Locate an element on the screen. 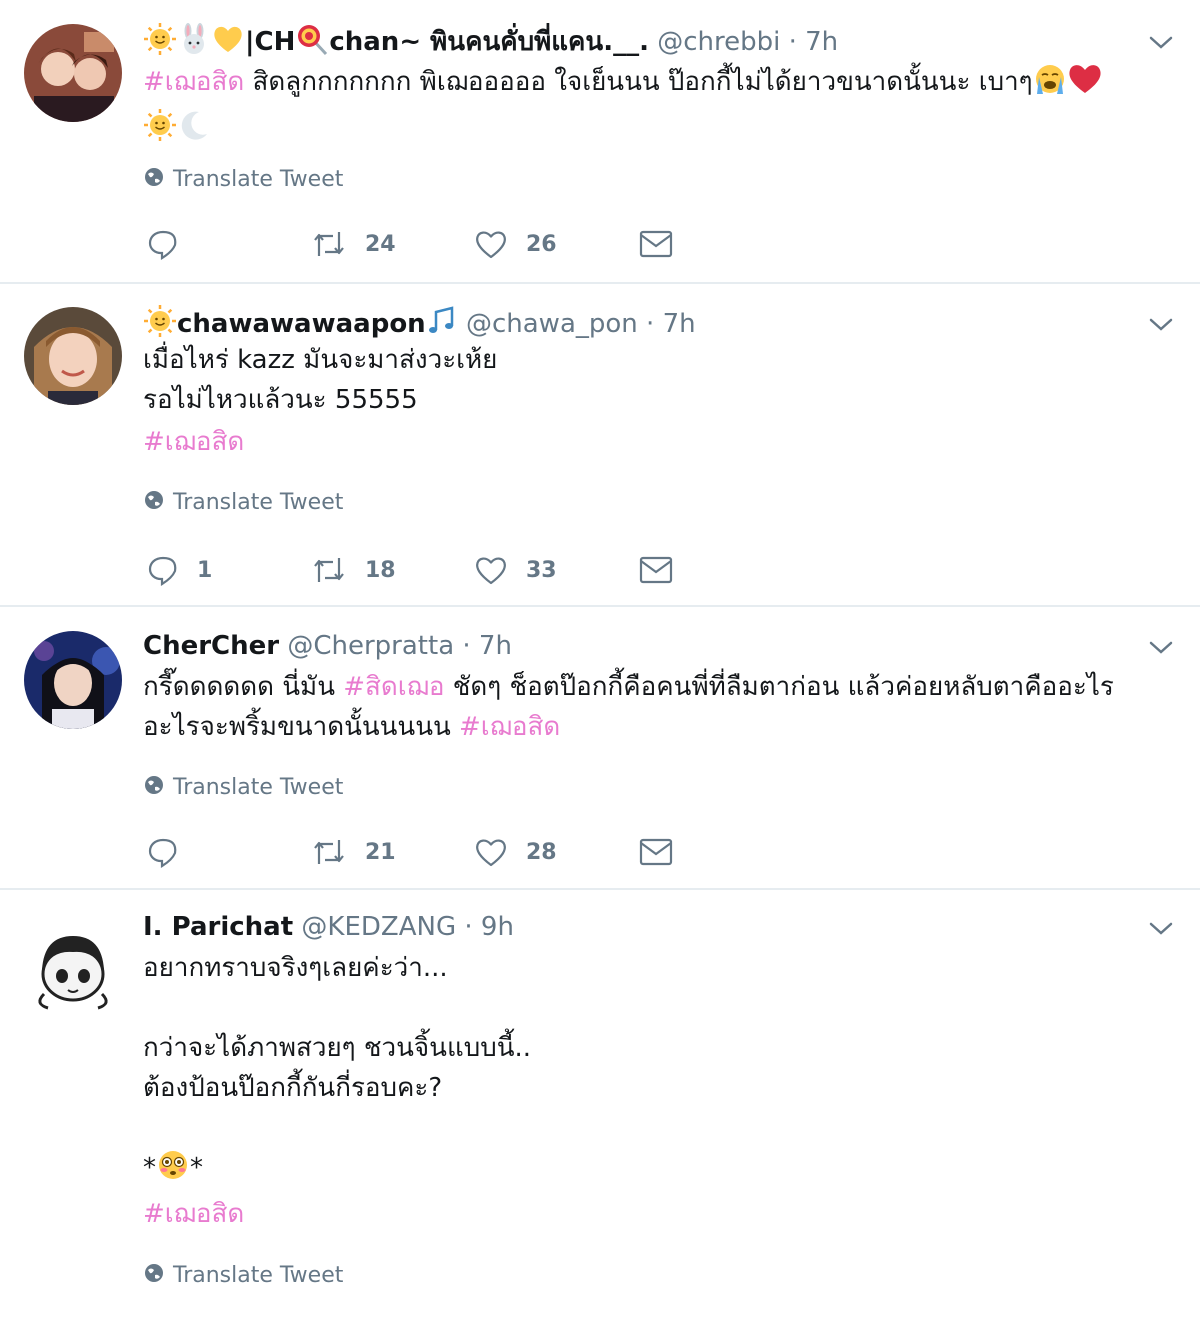  display-name: chawawawaapon is located at coordinates (301, 324).